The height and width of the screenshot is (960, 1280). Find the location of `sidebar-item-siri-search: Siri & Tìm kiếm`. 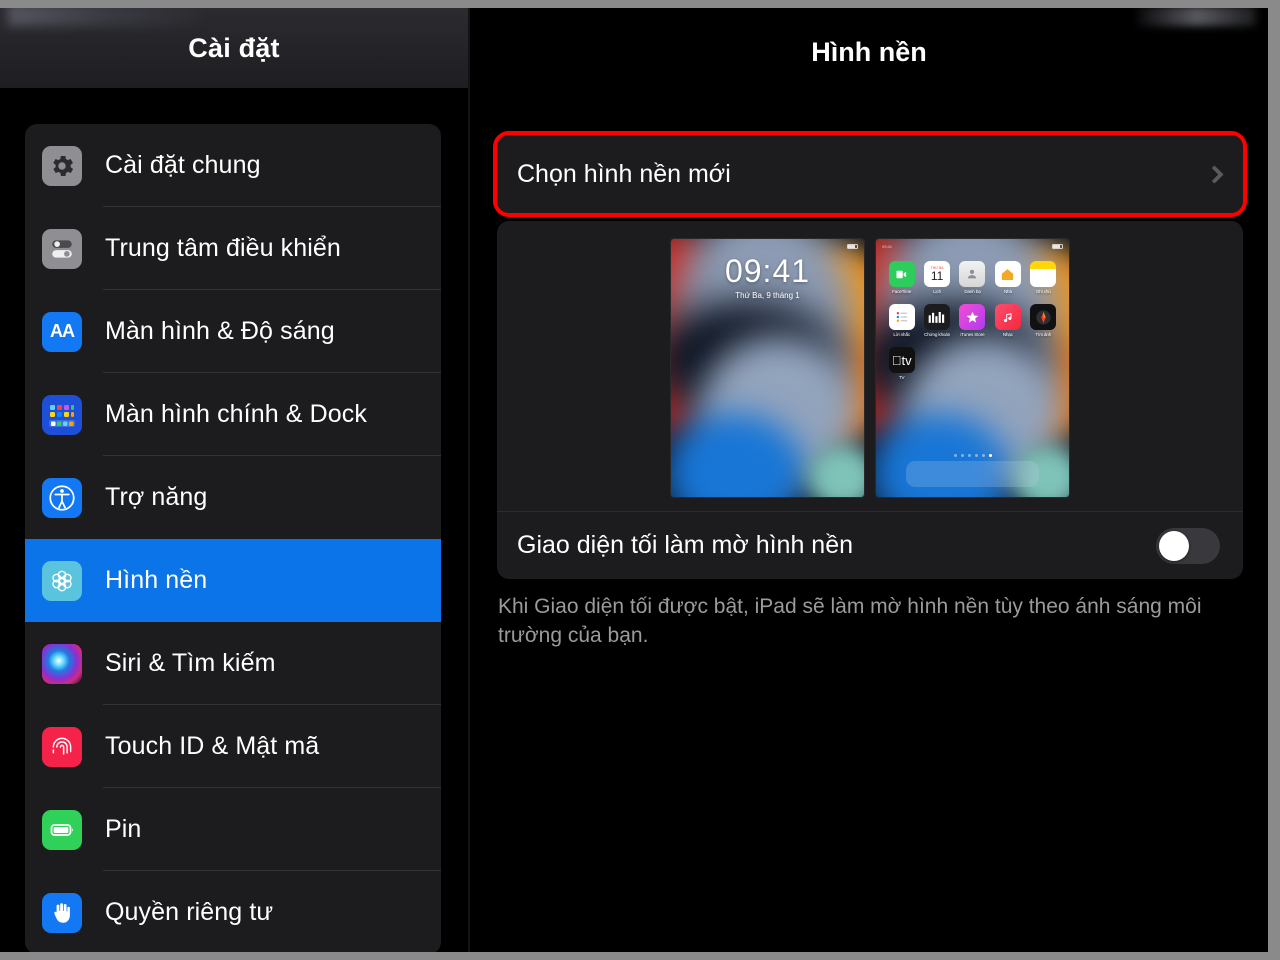

sidebar-item-siri-search: Siri & Tìm kiếm is located at coordinates (233, 663).